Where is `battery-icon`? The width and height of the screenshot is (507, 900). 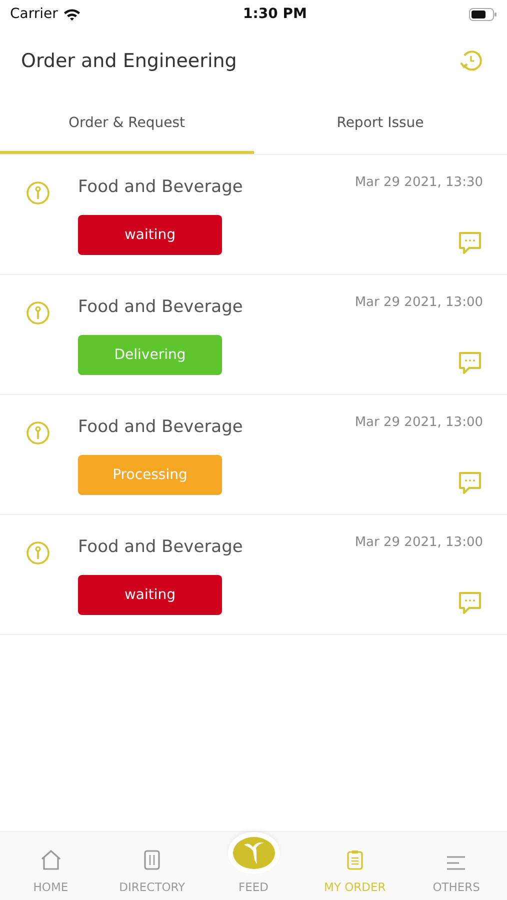
battery-icon is located at coordinates (483, 14).